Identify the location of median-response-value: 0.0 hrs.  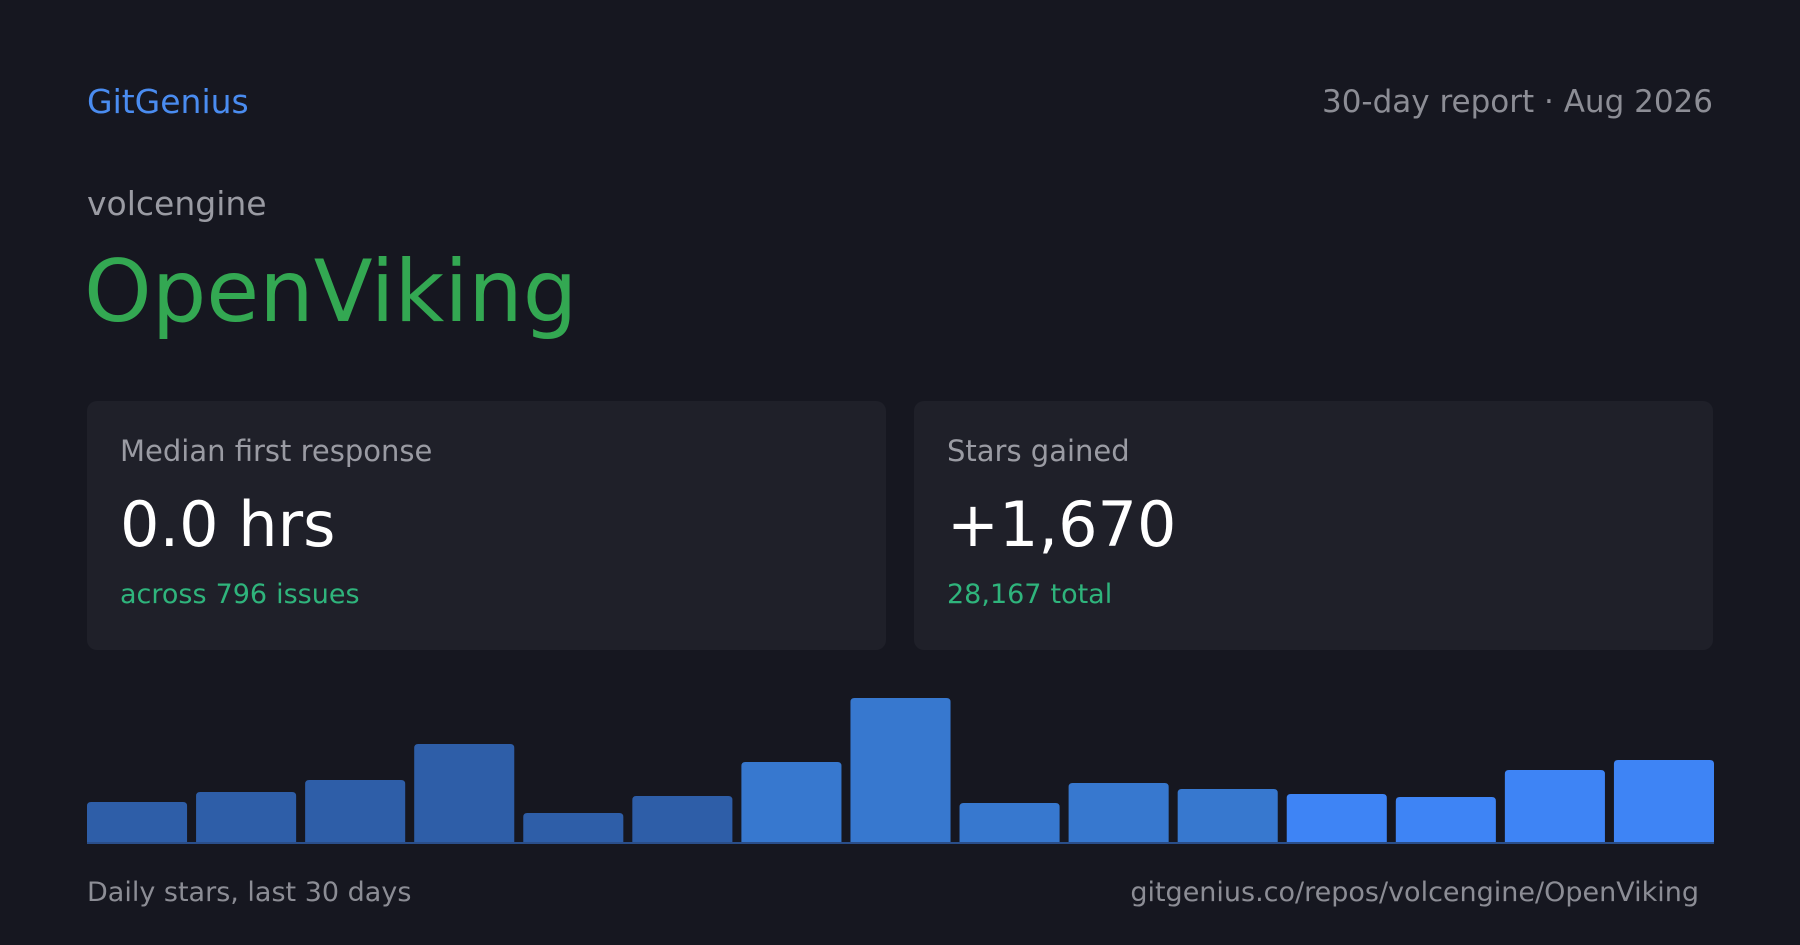
(228, 524).